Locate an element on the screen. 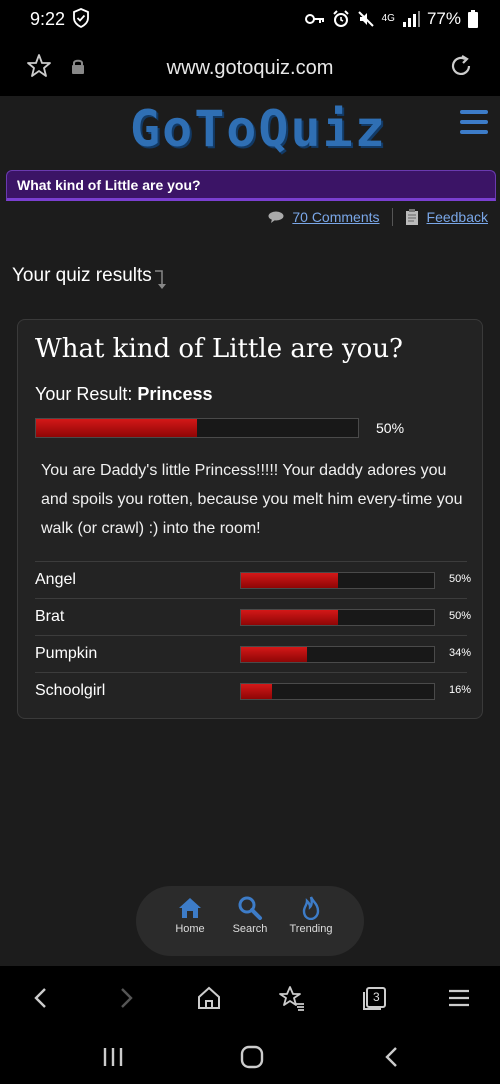 The image size is (500, 1084). system-nav-bar is located at coordinates (250, 1056).